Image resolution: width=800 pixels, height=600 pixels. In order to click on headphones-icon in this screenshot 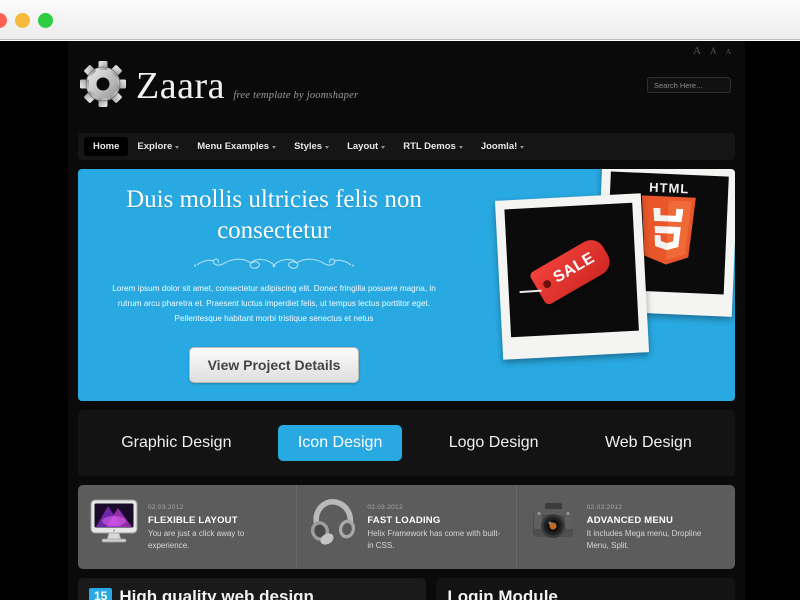, I will do `click(333, 520)`.